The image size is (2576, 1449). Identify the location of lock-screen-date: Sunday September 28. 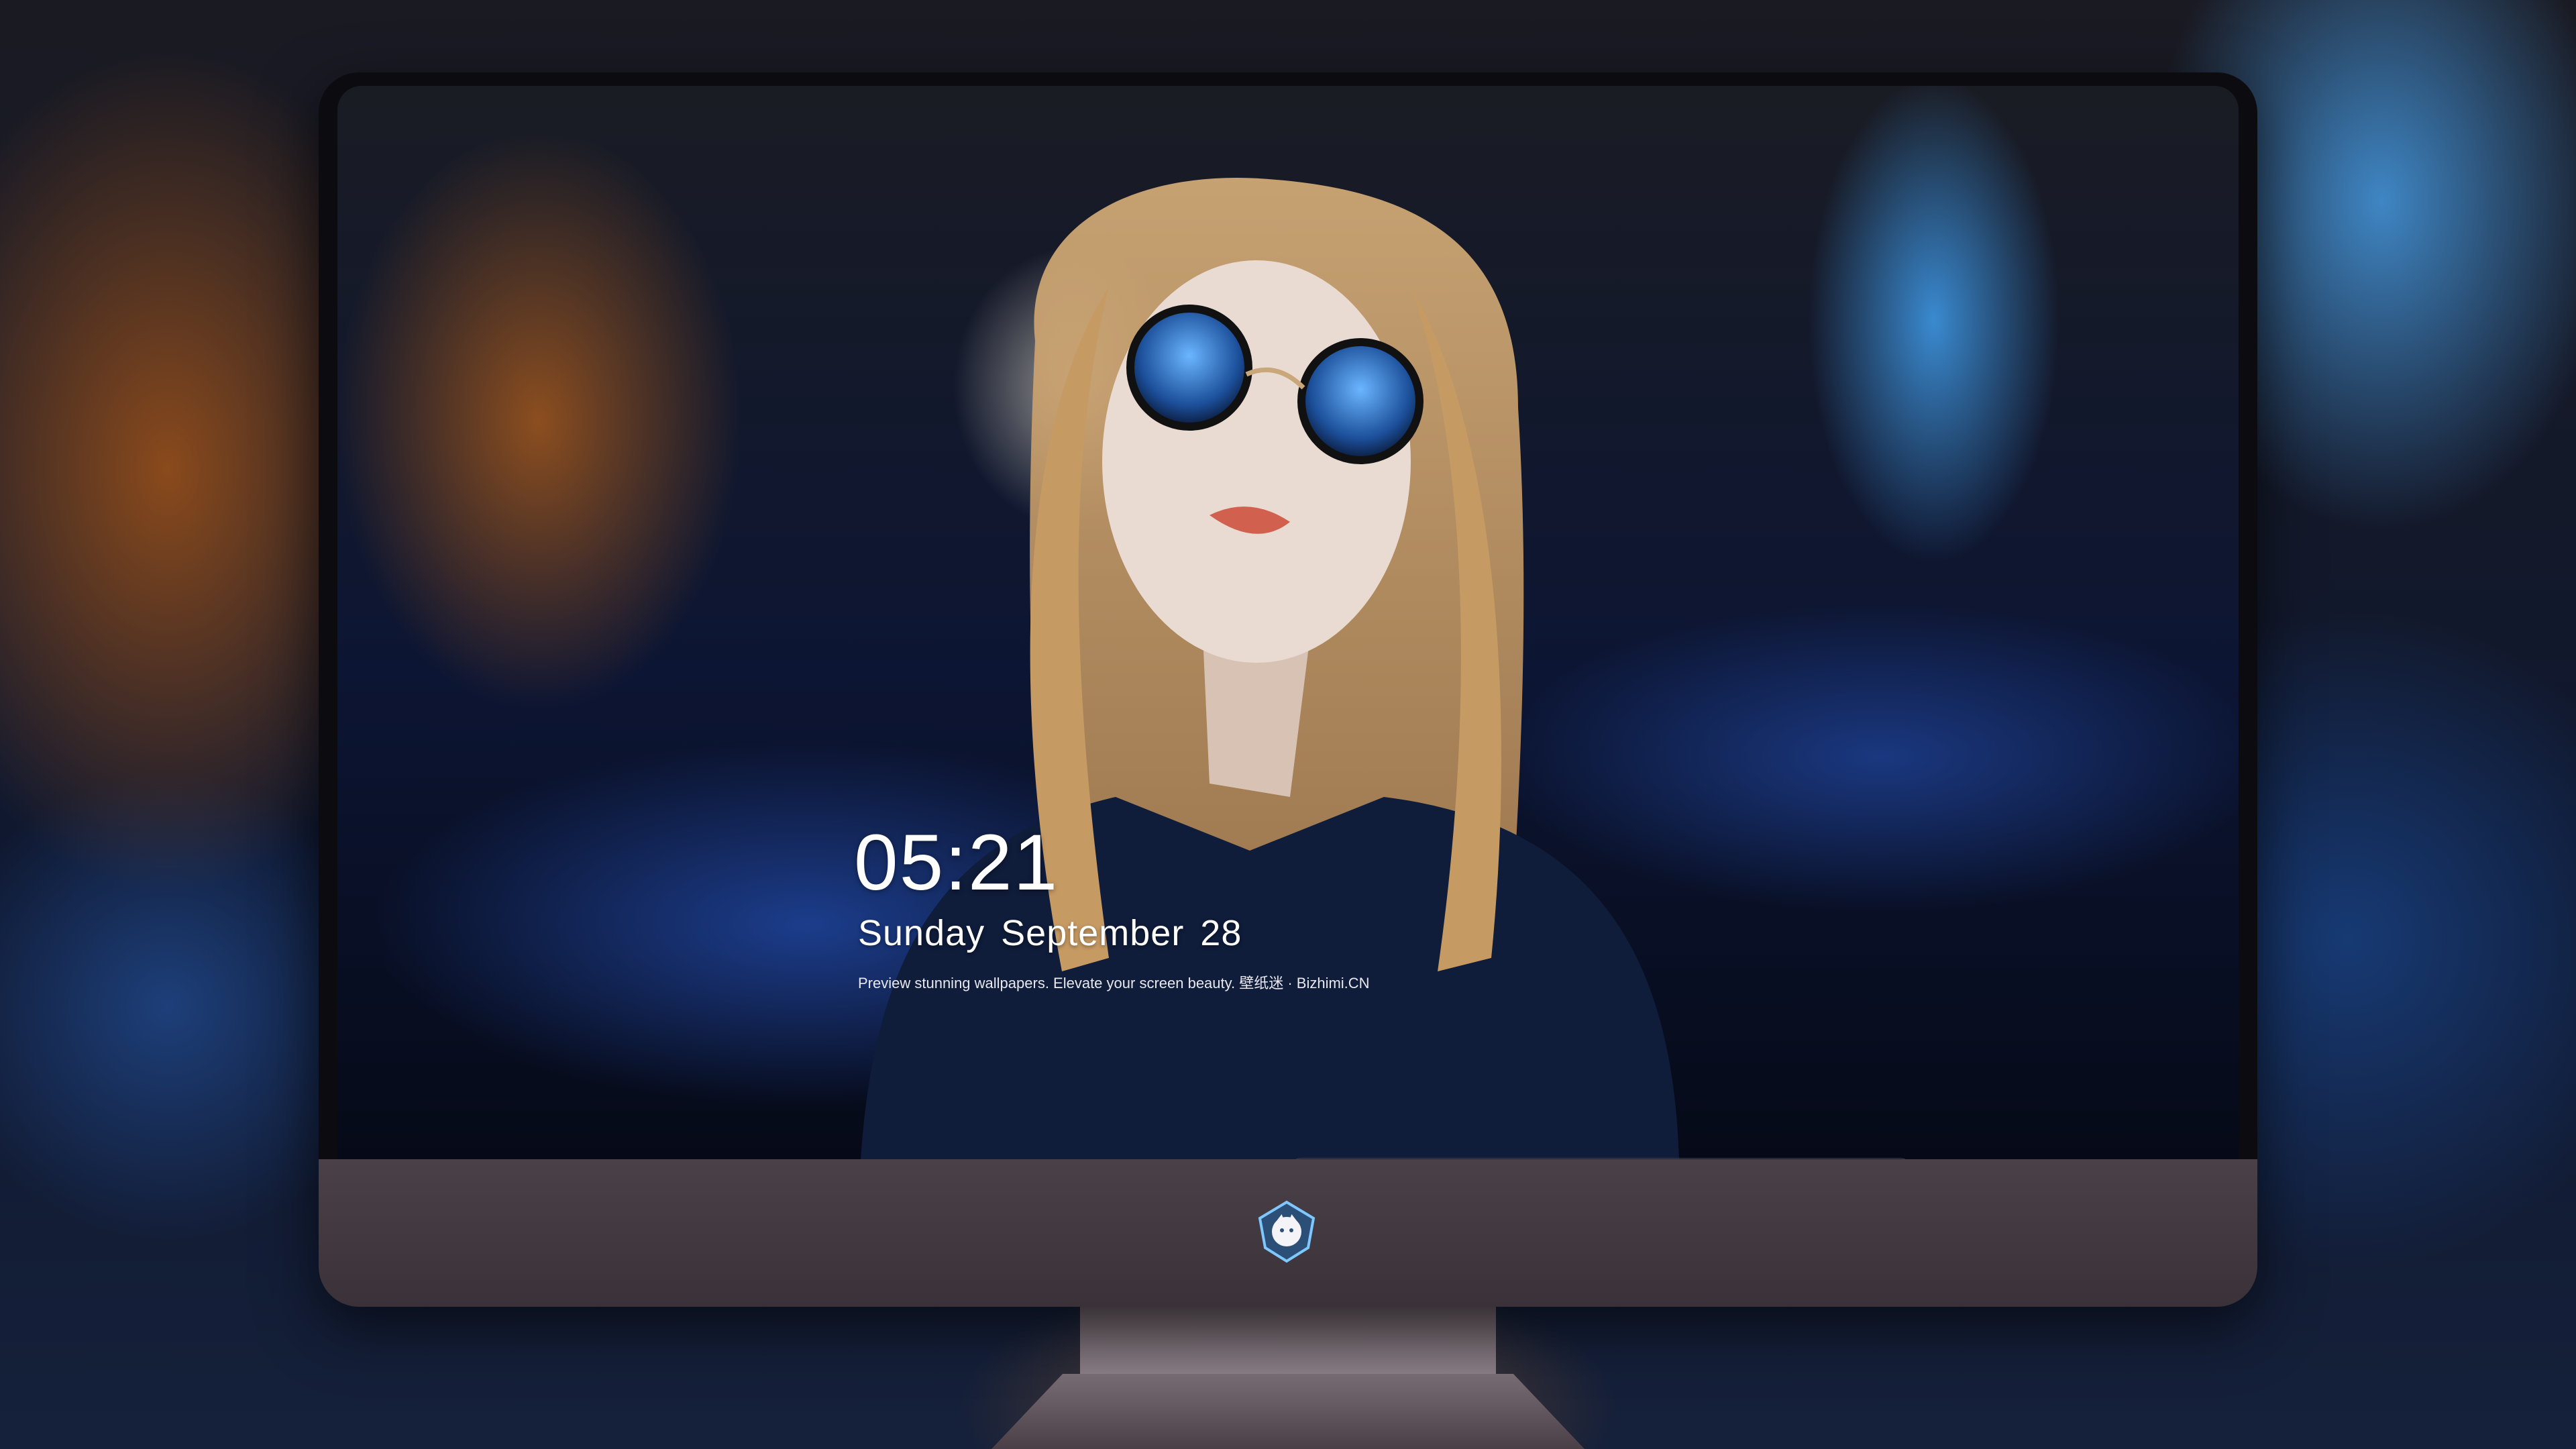
(1050, 933).